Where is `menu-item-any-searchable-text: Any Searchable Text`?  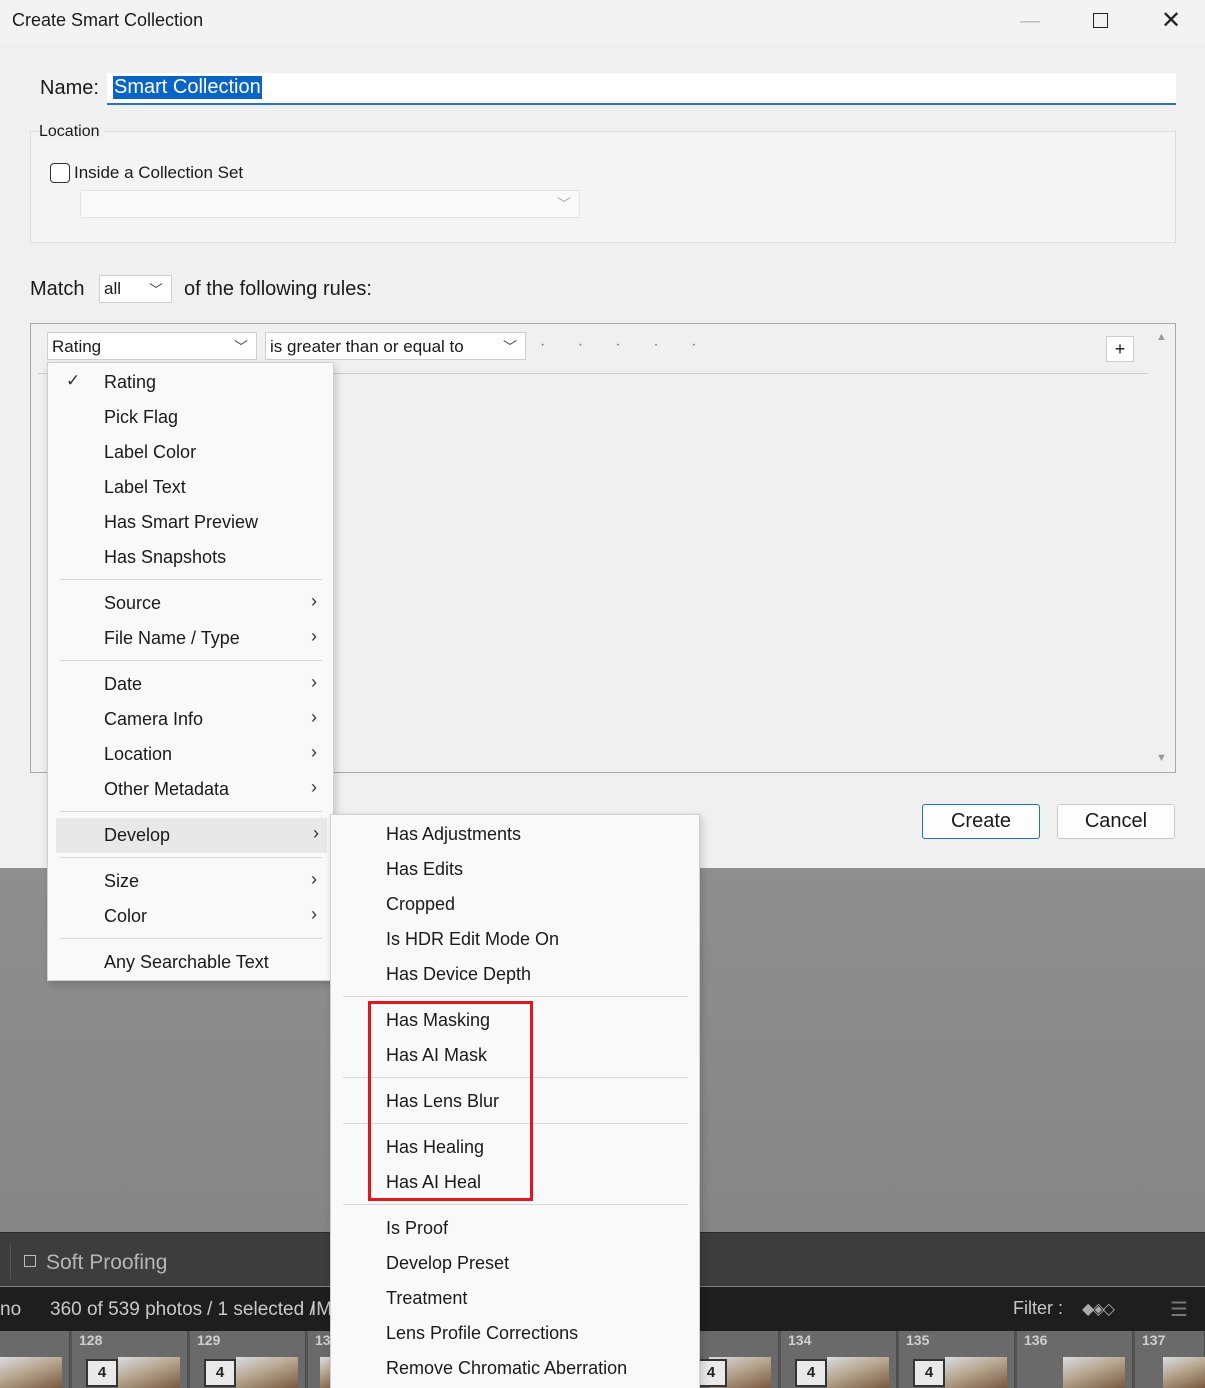
menu-item-any-searchable-text: Any Searchable Text is located at coordinates (190, 962).